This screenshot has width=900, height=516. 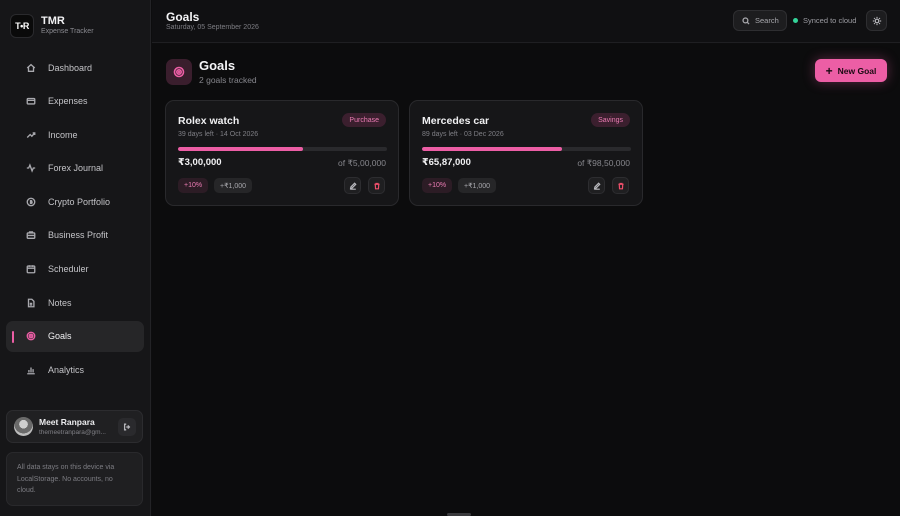 What do you see at coordinates (364, 120) in the screenshot?
I see `goal-category-badge: Purchase` at bounding box center [364, 120].